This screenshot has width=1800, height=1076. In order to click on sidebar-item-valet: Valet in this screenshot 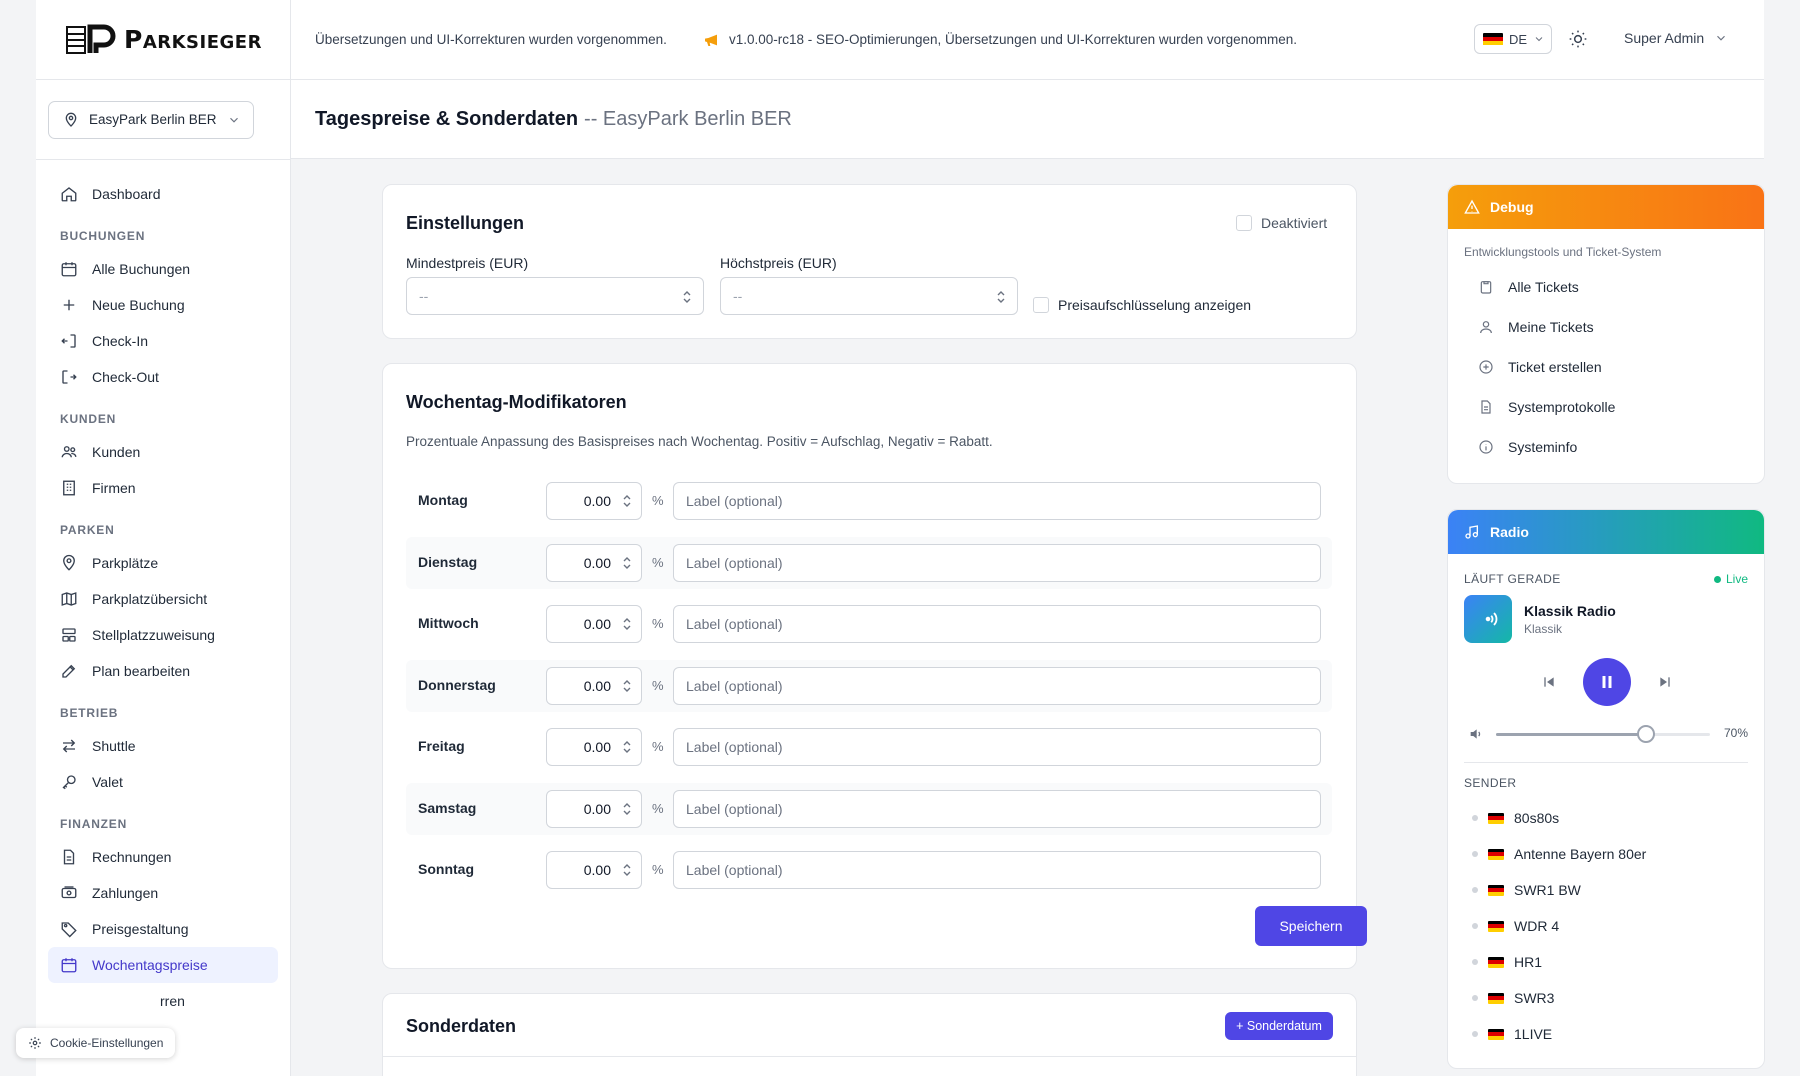, I will do `click(163, 782)`.